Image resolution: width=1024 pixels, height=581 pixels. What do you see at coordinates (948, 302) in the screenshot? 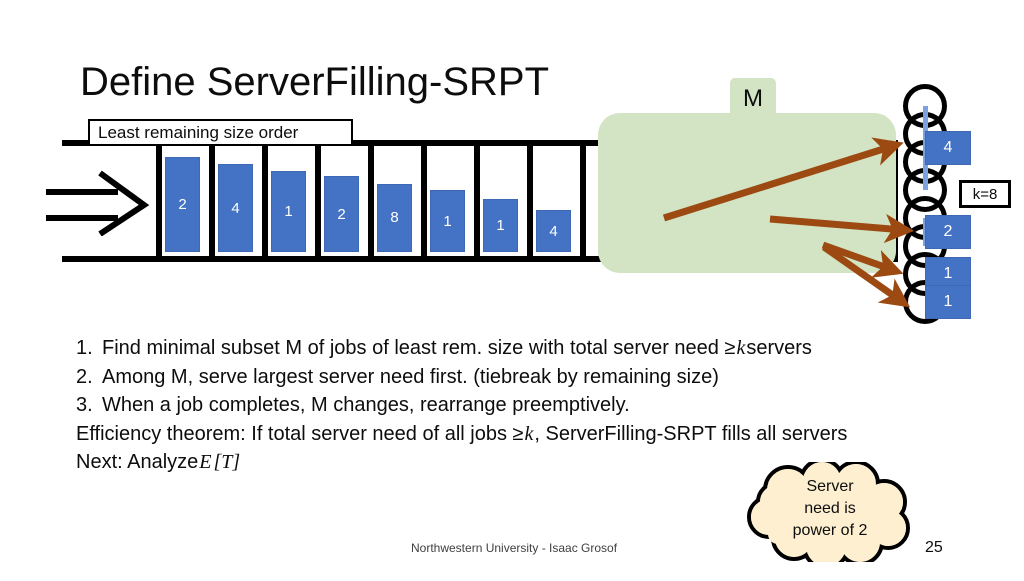
I see `server-job-box: 1` at bounding box center [948, 302].